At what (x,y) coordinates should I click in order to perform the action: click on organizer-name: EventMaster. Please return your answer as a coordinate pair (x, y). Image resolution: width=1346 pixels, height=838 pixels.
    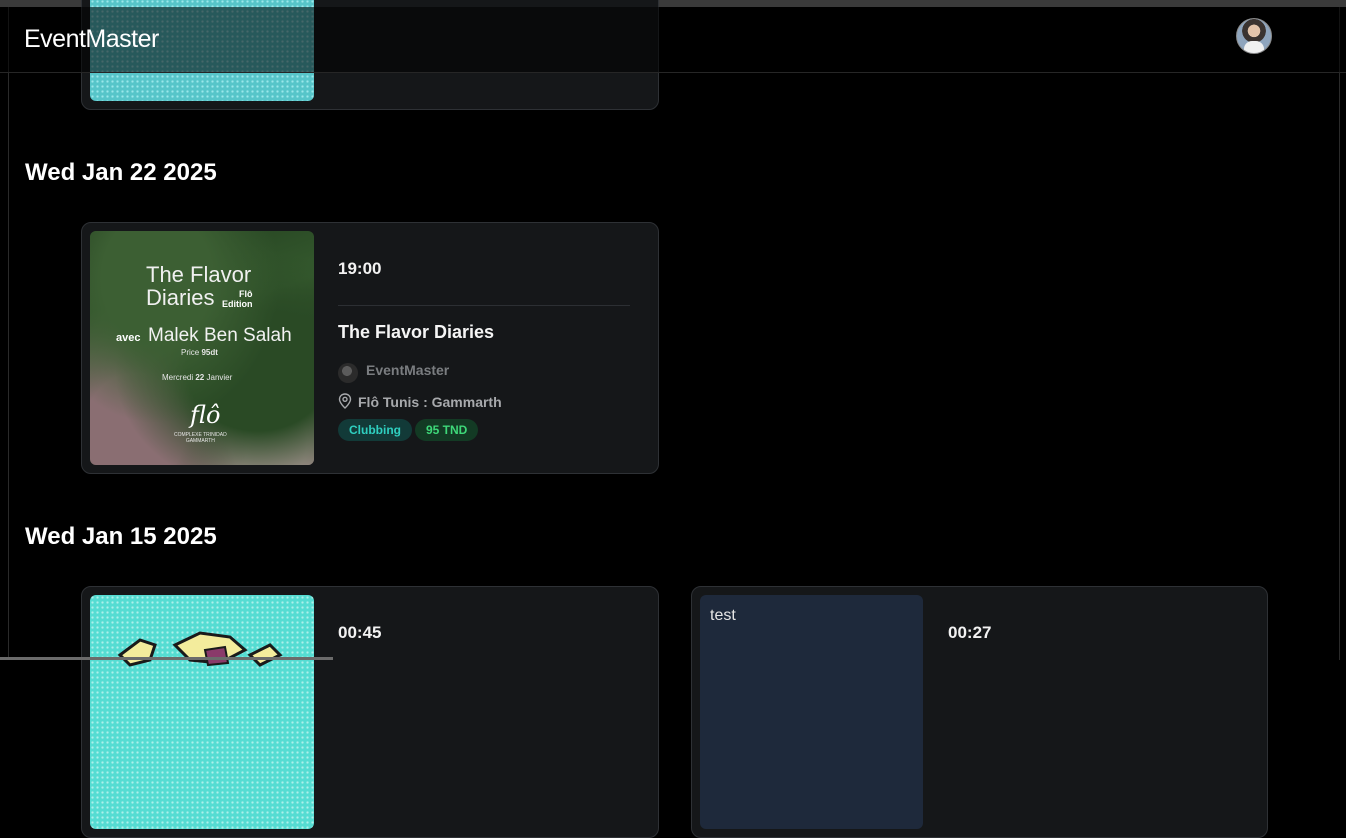
    Looking at the image, I should click on (407, 370).